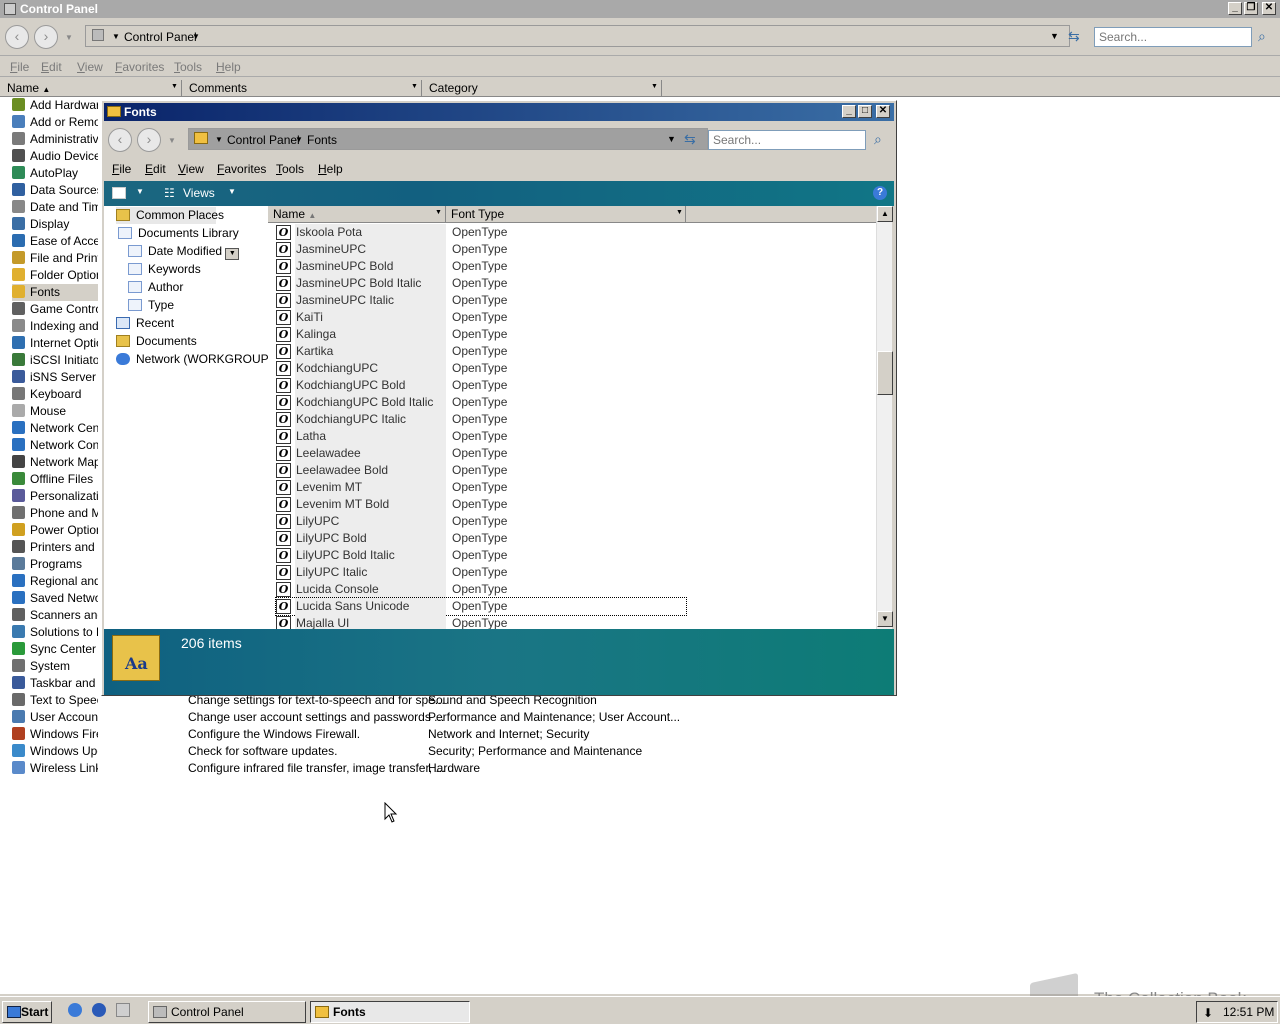  Describe the element at coordinates (55, 513) in the screenshot. I see `list-item: Phone and Modem` at that location.